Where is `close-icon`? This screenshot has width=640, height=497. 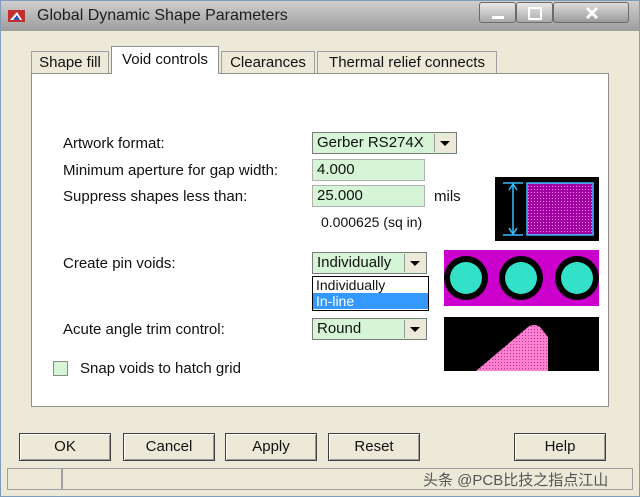
close-icon is located at coordinates (592, 13).